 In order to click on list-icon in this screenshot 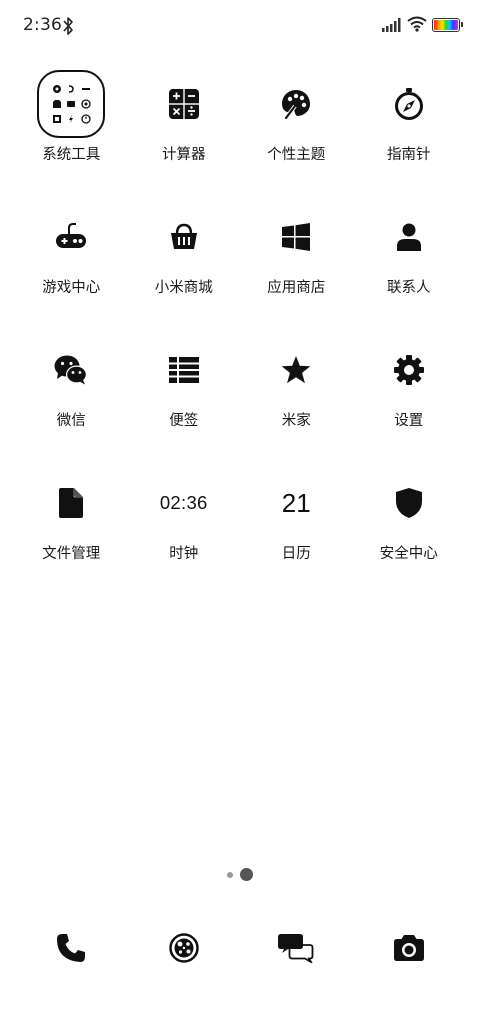, I will do `click(184, 370)`.